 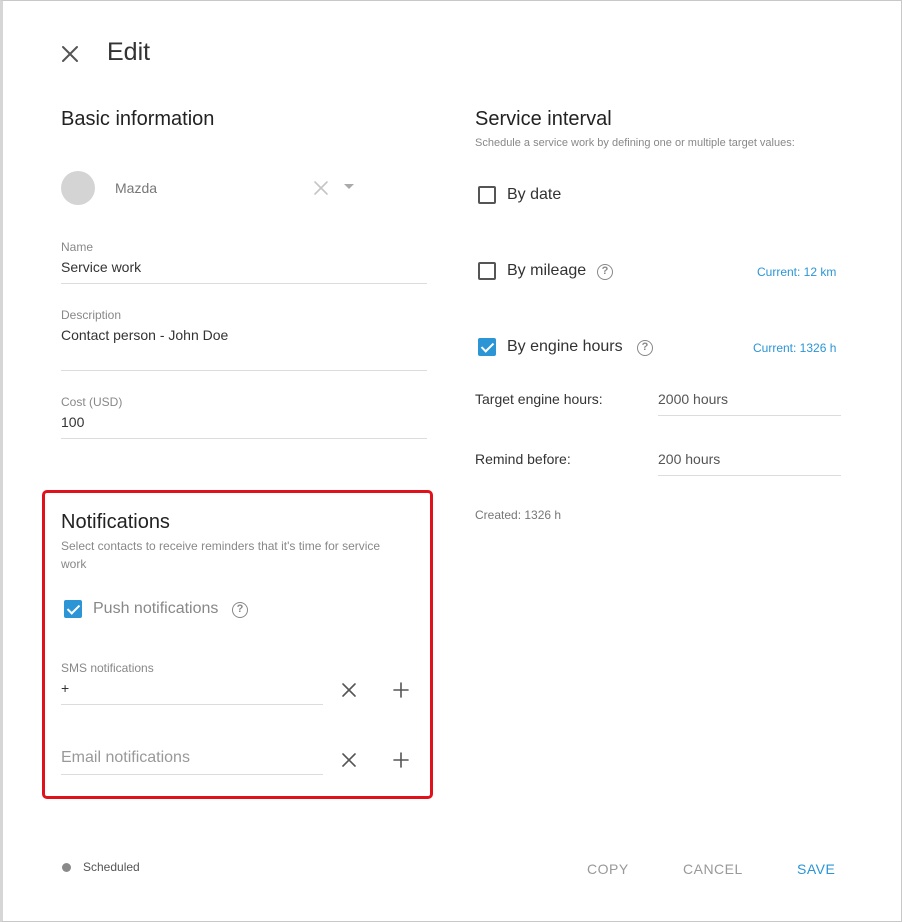 What do you see at coordinates (795, 348) in the screenshot?
I see `current-engine-hours: Current: 1326 h` at bounding box center [795, 348].